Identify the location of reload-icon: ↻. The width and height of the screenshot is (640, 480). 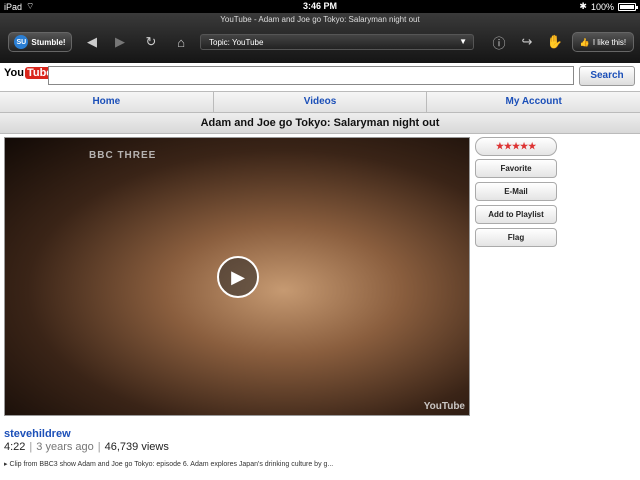
(151, 42).